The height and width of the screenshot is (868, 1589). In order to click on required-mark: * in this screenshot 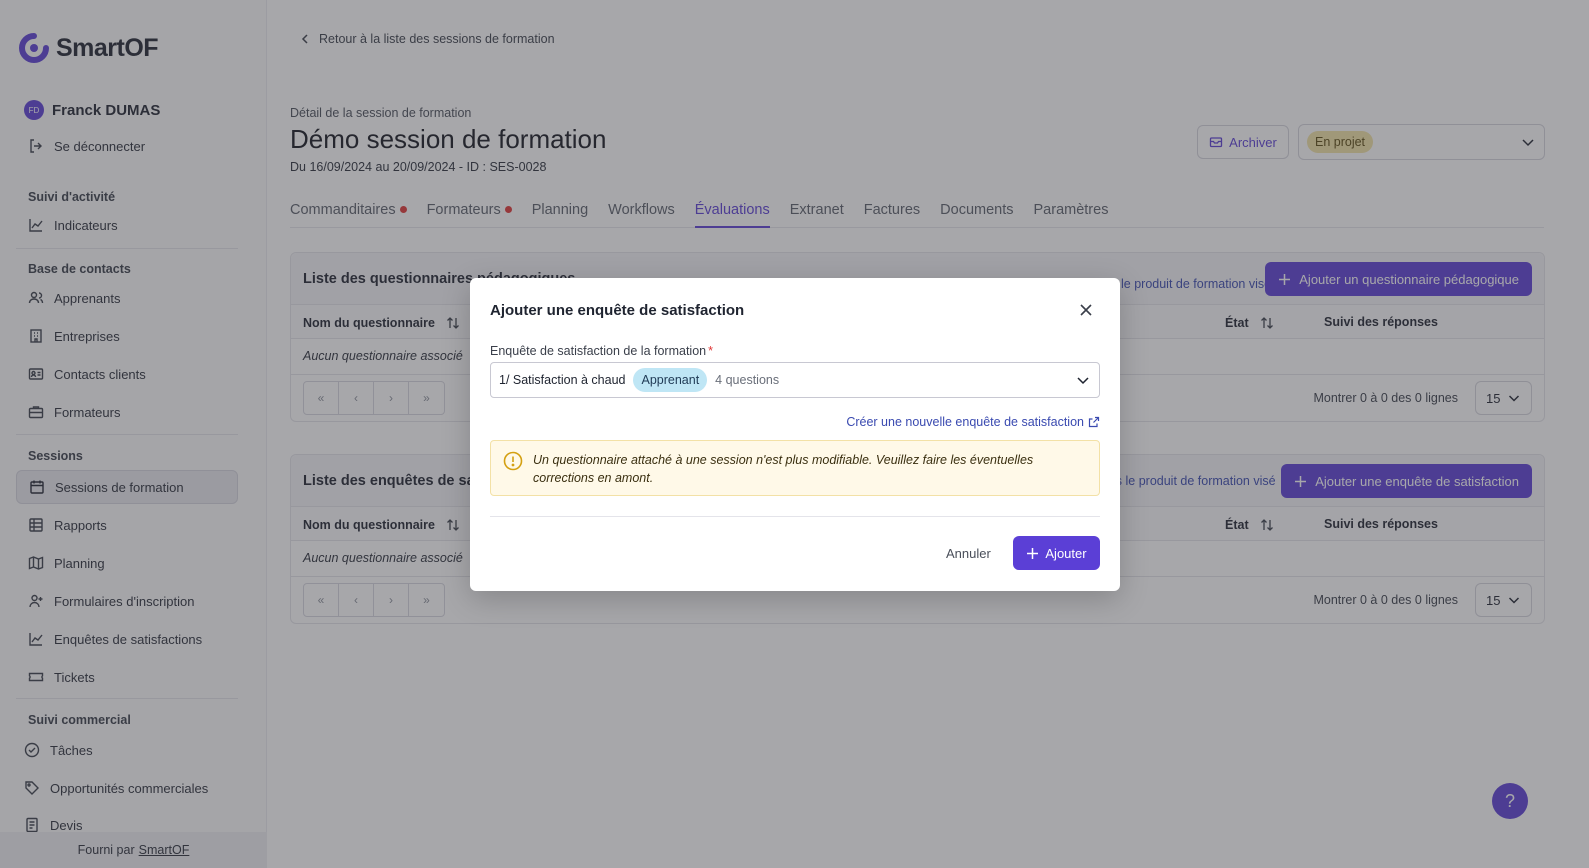, I will do `click(710, 351)`.